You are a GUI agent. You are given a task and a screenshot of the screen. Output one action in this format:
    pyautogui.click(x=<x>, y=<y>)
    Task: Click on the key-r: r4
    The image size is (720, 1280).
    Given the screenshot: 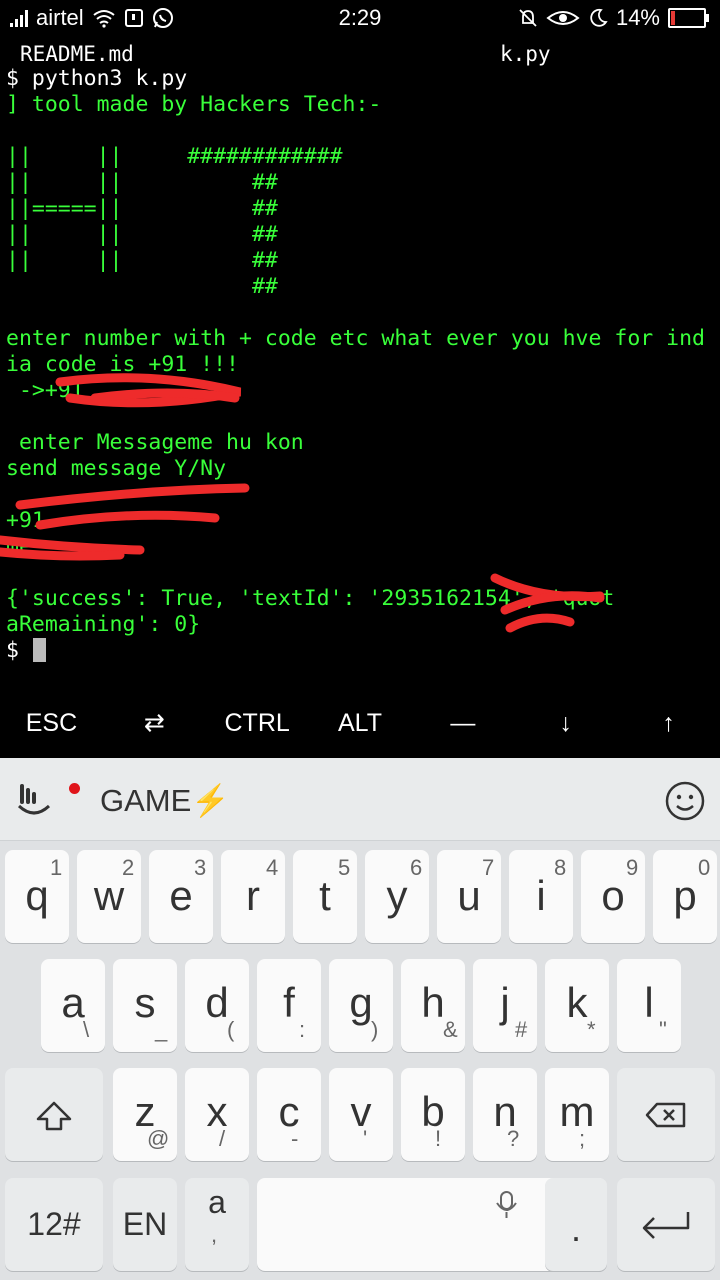 What is the action you would take?
    pyautogui.click(x=253, y=896)
    